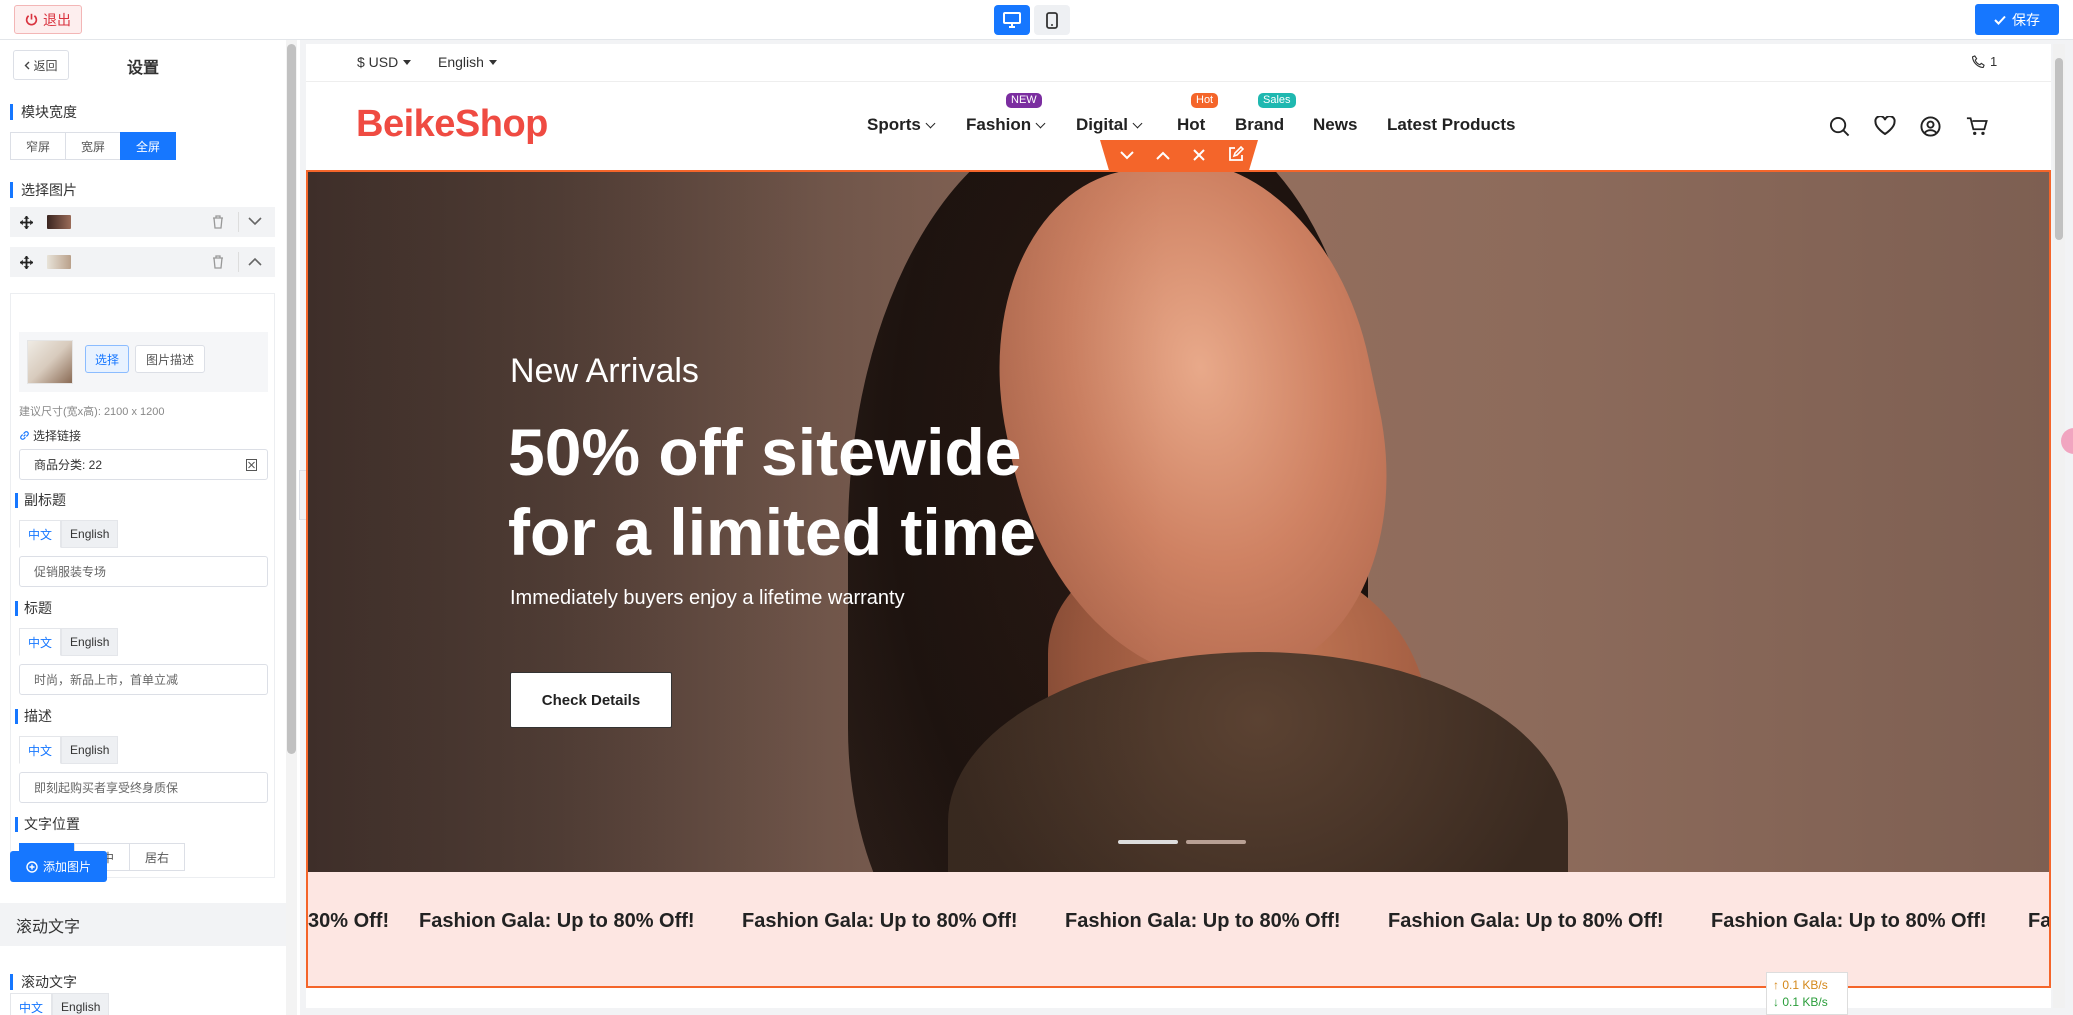  What do you see at coordinates (43, 190) in the screenshot?
I see `images-section-label: 选择图片` at bounding box center [43, 190].